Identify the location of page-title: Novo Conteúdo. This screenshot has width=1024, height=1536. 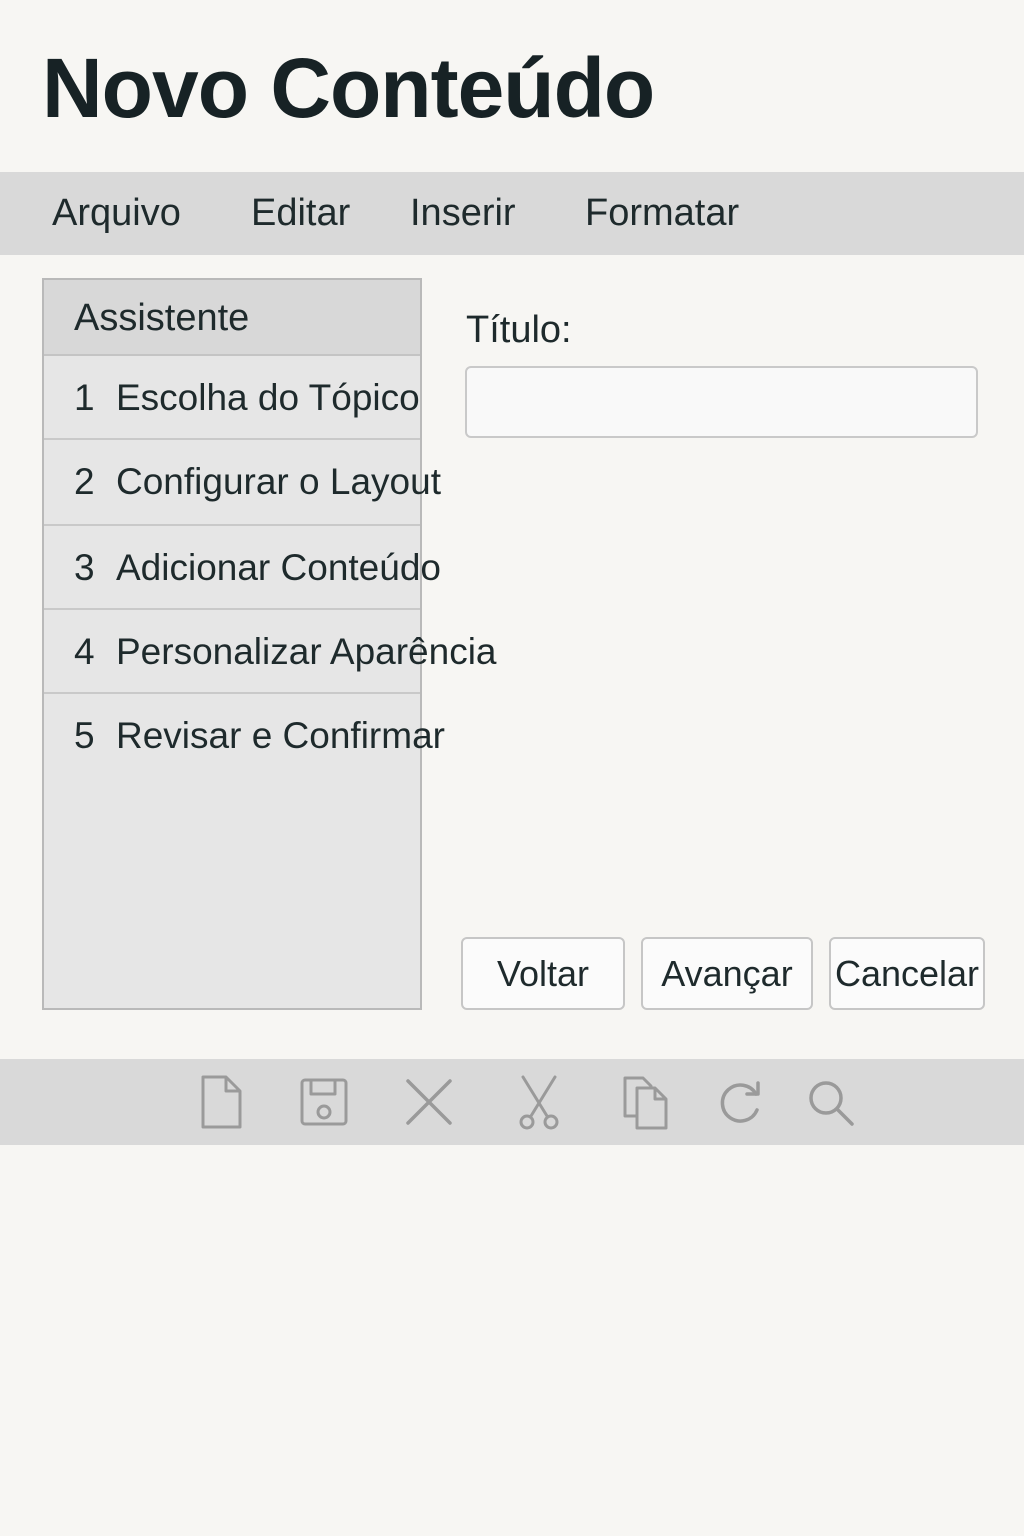
(348, 88).